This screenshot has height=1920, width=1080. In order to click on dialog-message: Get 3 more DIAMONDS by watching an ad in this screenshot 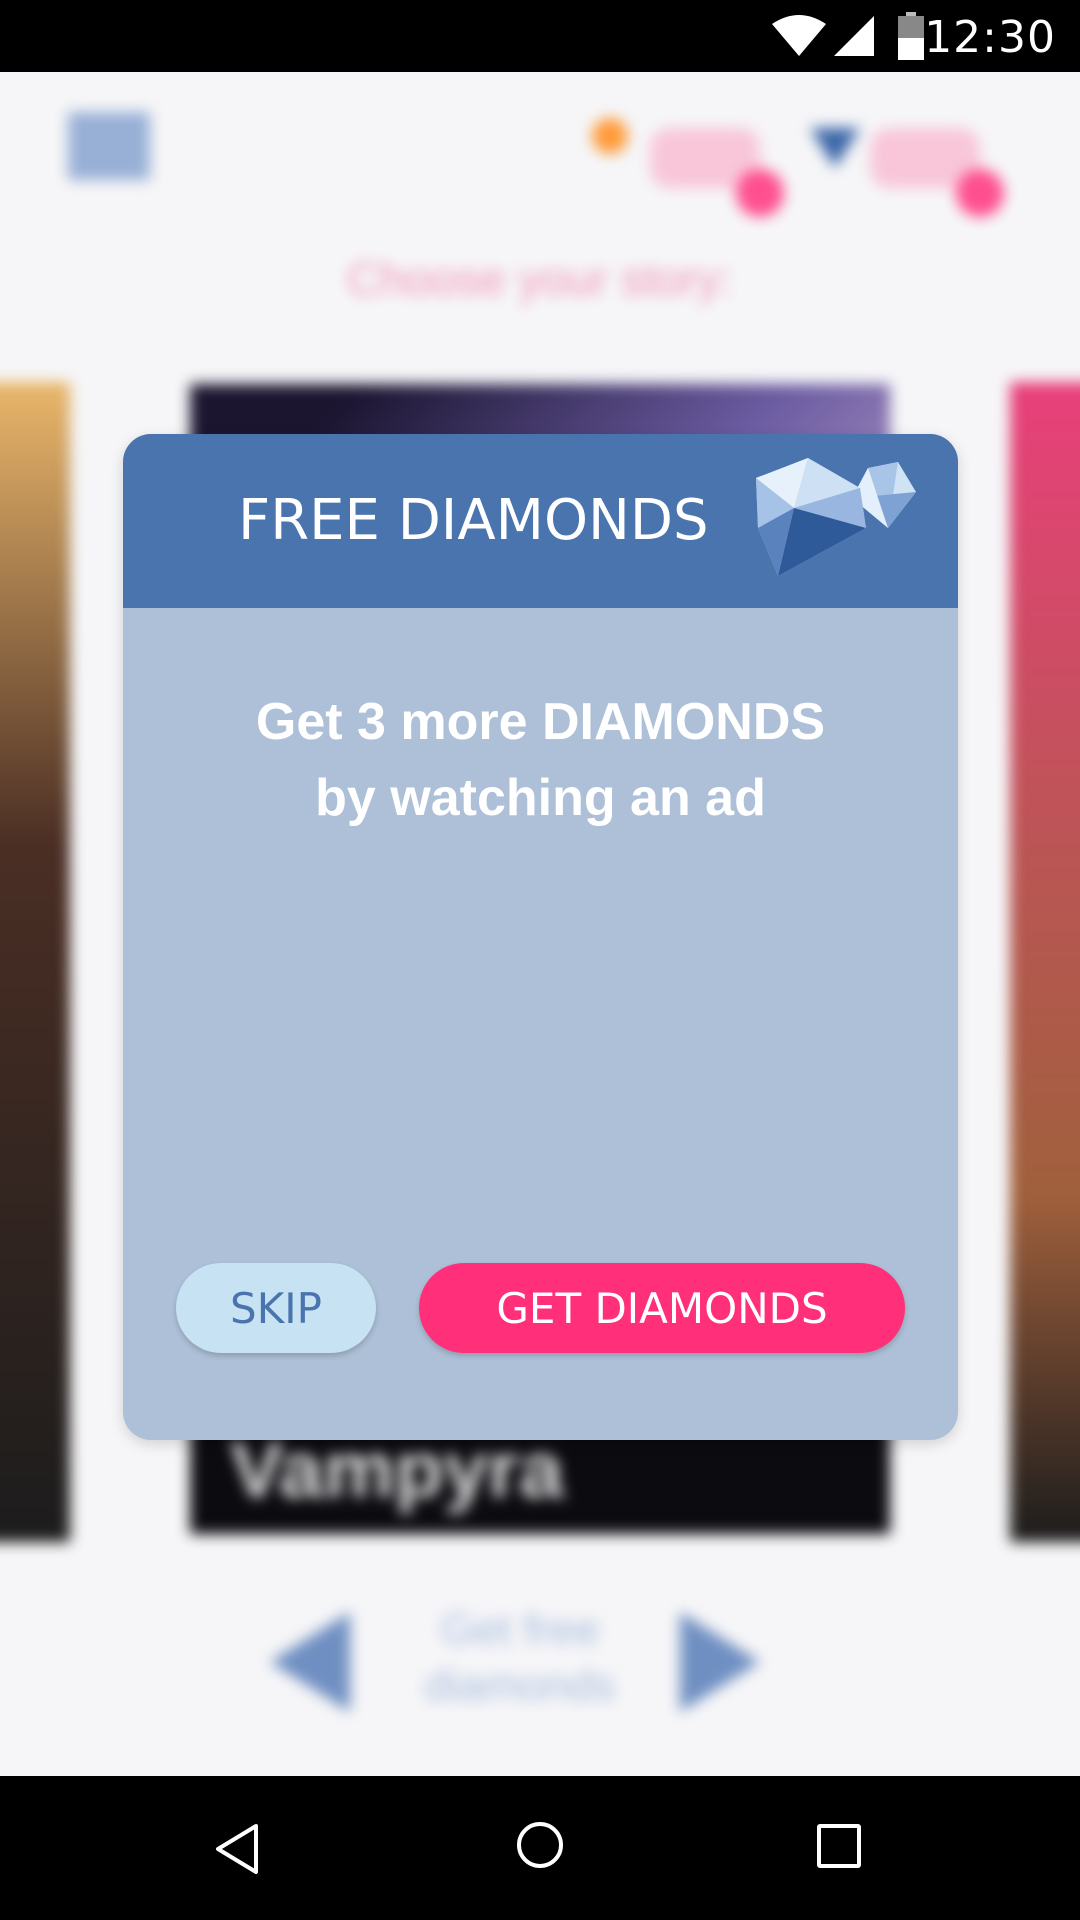, I will do `click(540, 760)`.